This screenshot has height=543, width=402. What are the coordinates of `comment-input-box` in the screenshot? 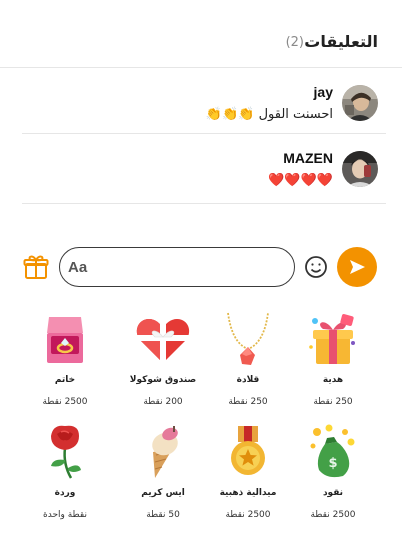 It's located at (177, 267).